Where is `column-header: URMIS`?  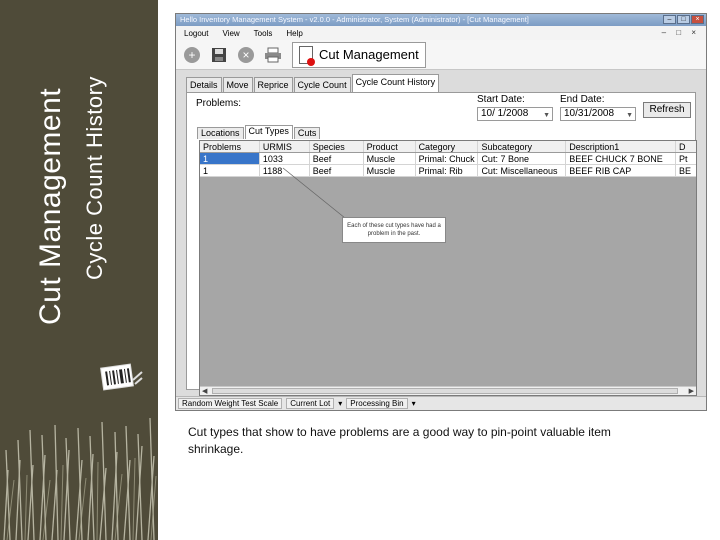 column-header: URMIS is located at coordinates (285, 146).